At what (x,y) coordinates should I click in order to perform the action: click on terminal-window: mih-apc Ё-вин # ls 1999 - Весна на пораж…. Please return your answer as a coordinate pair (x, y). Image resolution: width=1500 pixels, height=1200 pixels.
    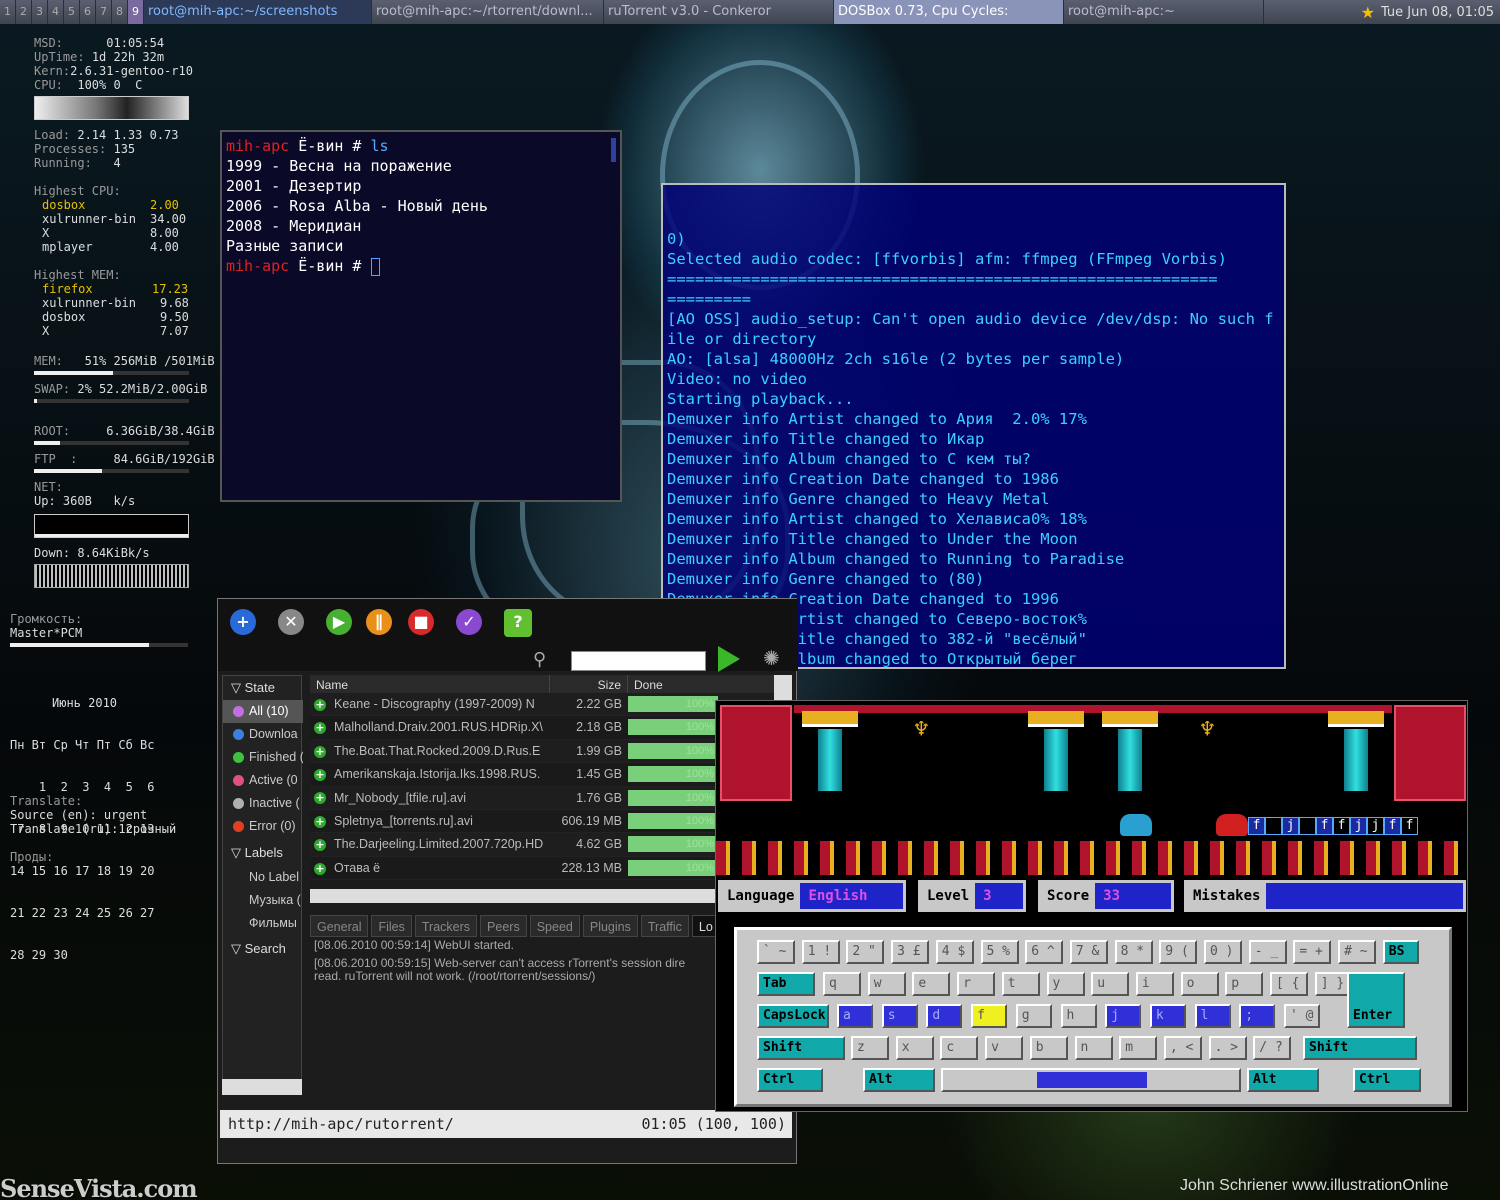
    Looking at the image, I should click on (421, 316).